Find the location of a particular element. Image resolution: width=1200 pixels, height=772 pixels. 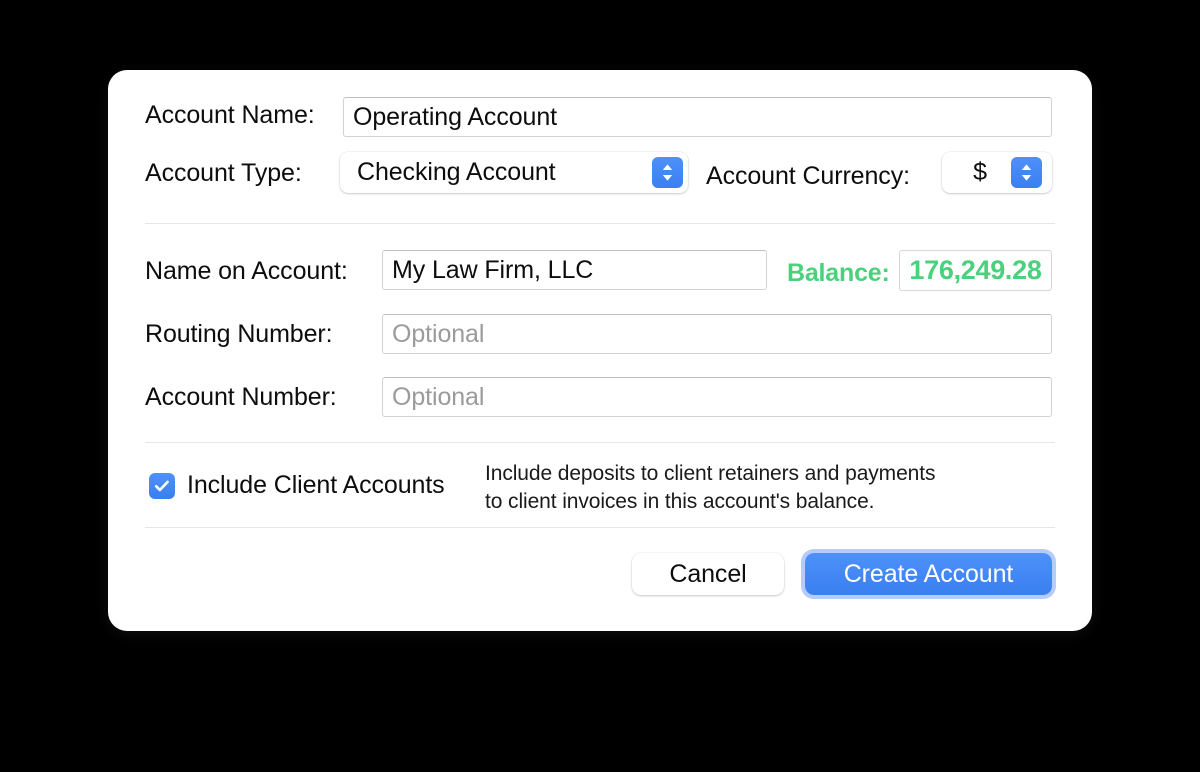

section-divider-top is located at coordinates (600, 223).